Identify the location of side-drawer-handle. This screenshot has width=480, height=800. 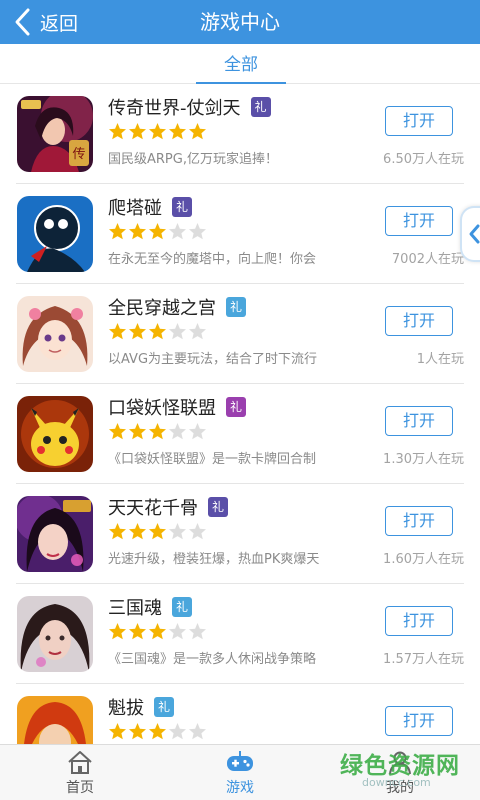
(470, 234).